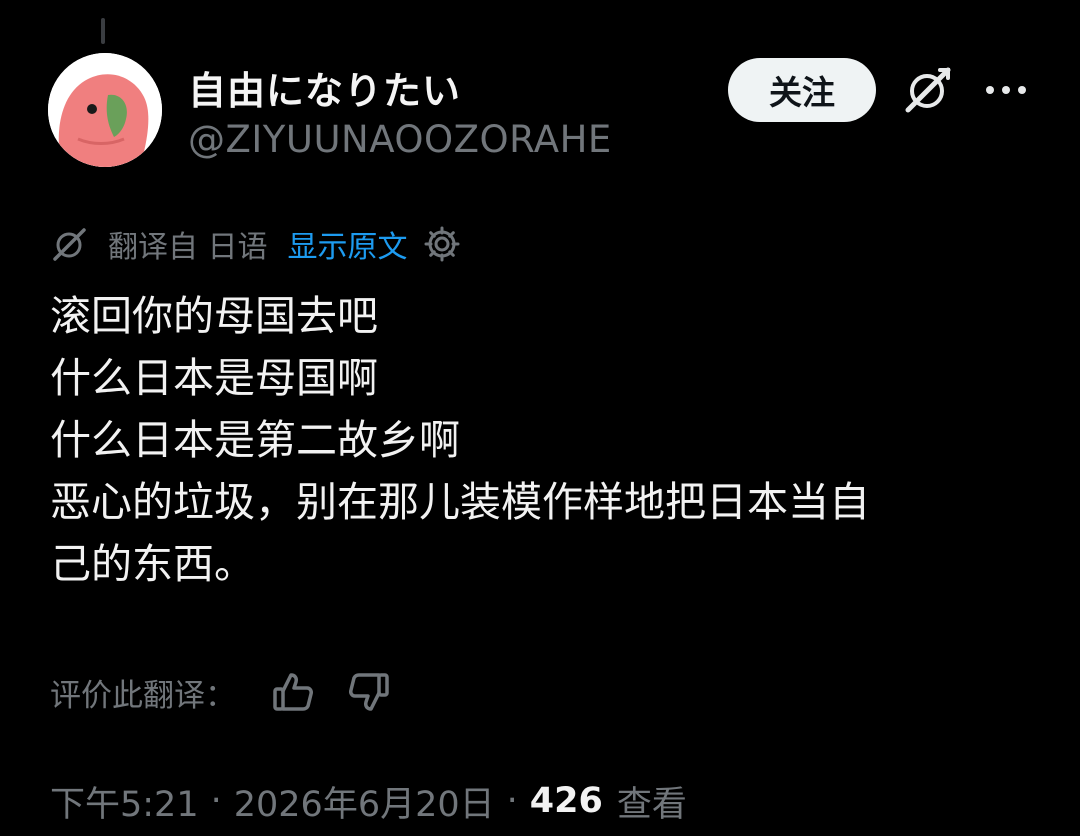 Image resolution: width=1080 pixels, height=836 pixels. What do you see at coordinates (364, 801) in the screenshot?
I see `tweet-date: 2026年6月20日` at bounding box center [364, 801].